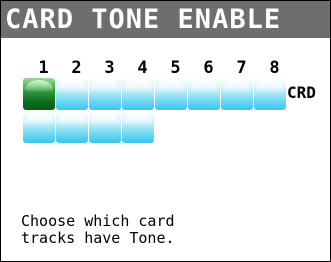  What do you see at coordinates (98, 238) in the screenshot?
I see `help-message-line-2: tracks have Tone.` at bounding box center [98, 238].